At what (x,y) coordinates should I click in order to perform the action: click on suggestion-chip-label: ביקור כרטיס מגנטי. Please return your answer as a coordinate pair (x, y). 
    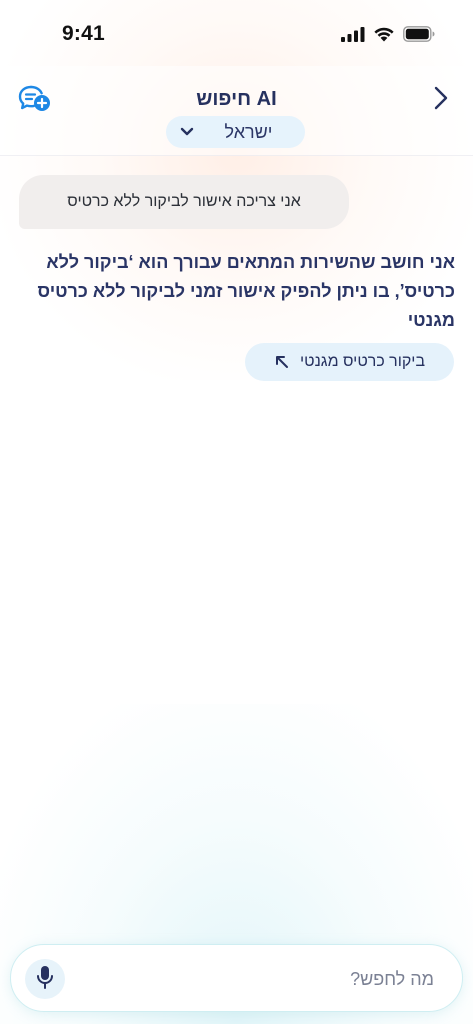
    Looking at the image, I should click on (362, 361).